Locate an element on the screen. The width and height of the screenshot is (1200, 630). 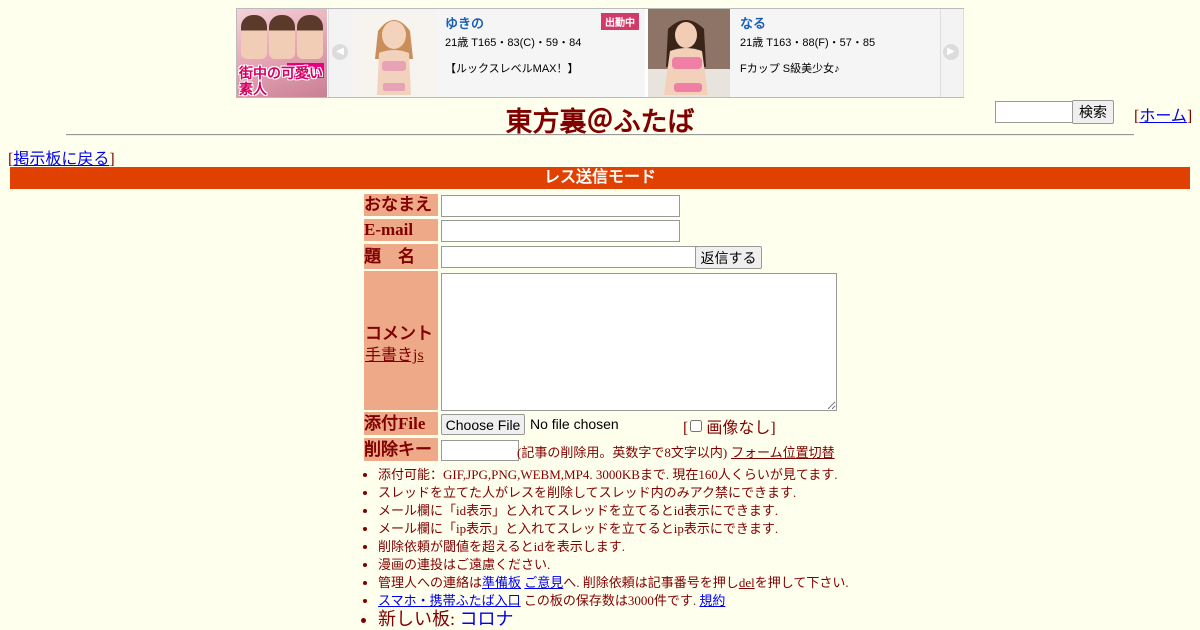
subject-input is located at coordinates (569, 257).